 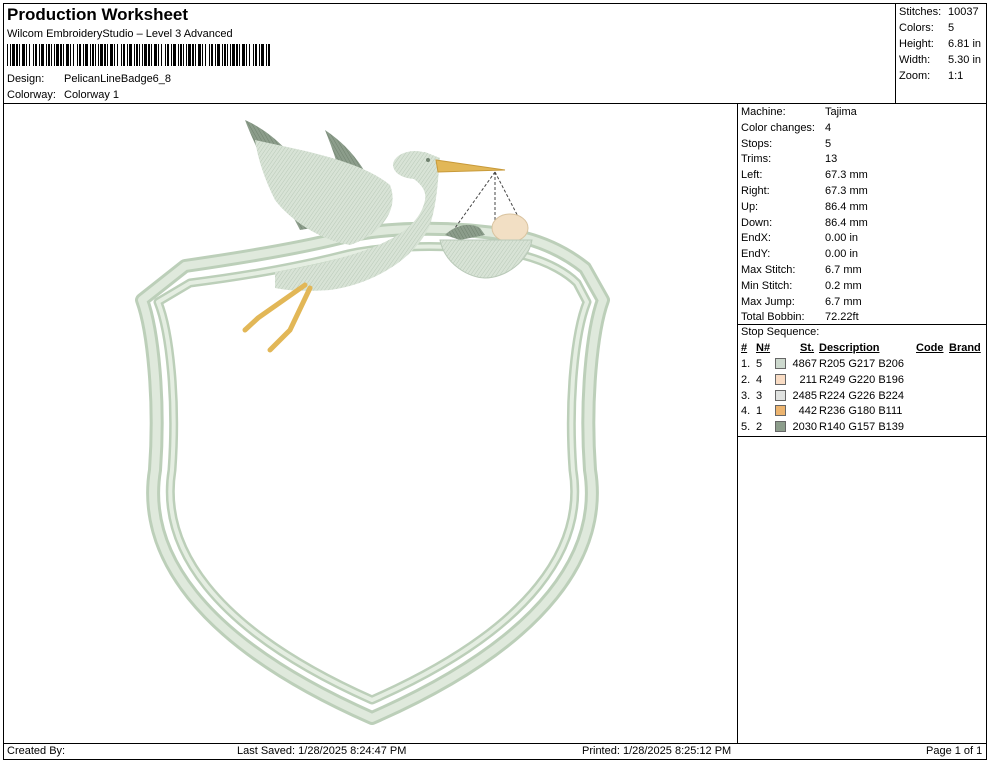 What do you see at coordinates (861, 176) in the screenshot?
I see `machine-info-row: Left: 67.3 mm` at bounding box center [861, 176].